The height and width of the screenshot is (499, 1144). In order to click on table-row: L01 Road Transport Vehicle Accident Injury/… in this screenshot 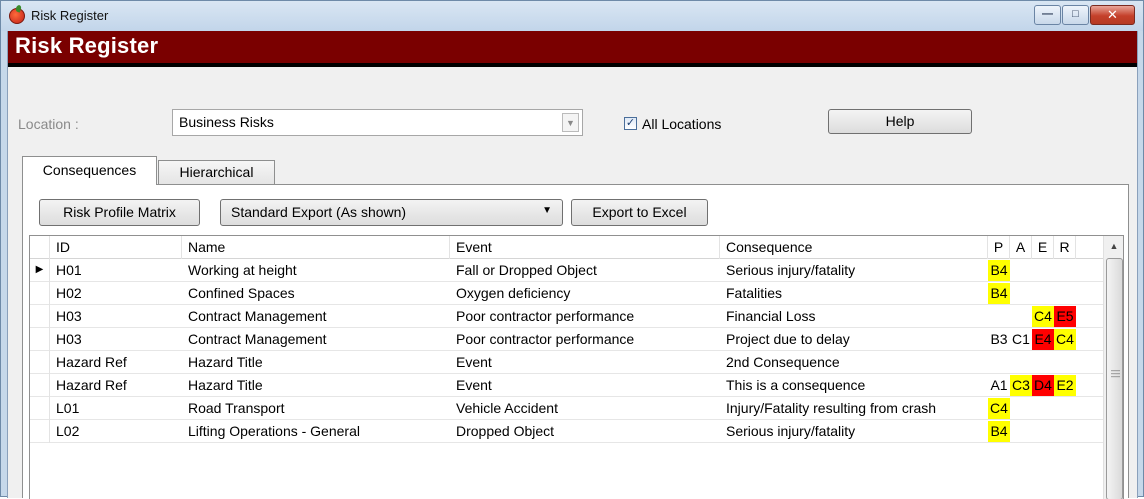, I will do `click(566, 408)`.